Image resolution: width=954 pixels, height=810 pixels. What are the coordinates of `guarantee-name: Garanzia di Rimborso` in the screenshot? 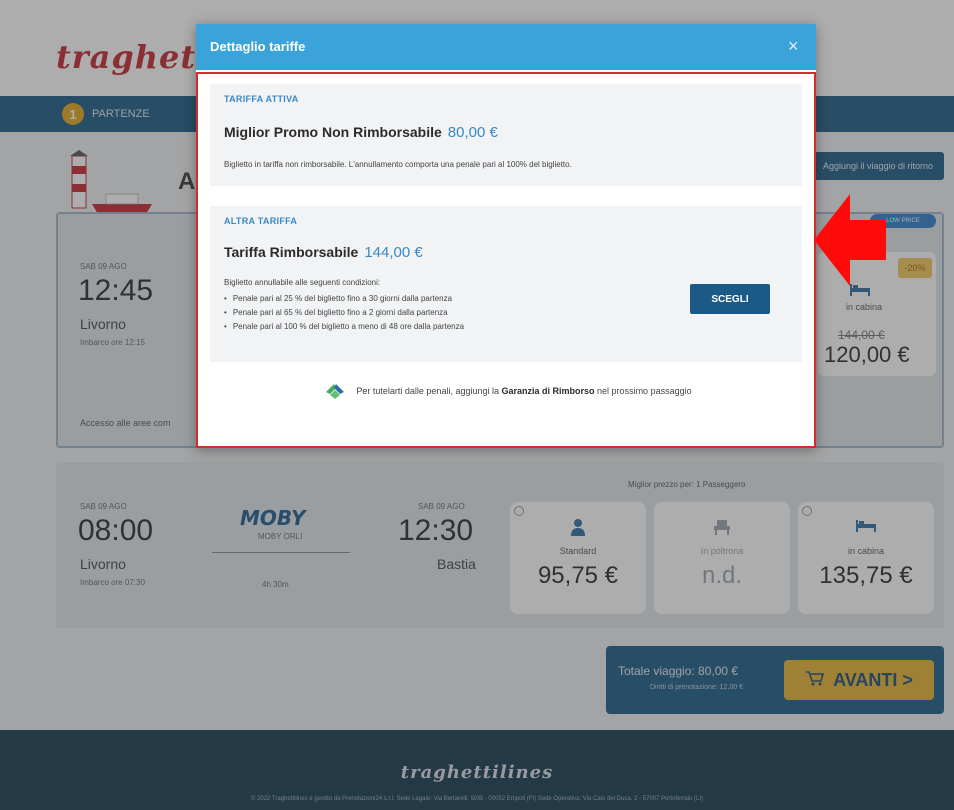 It's located at (548, 391).